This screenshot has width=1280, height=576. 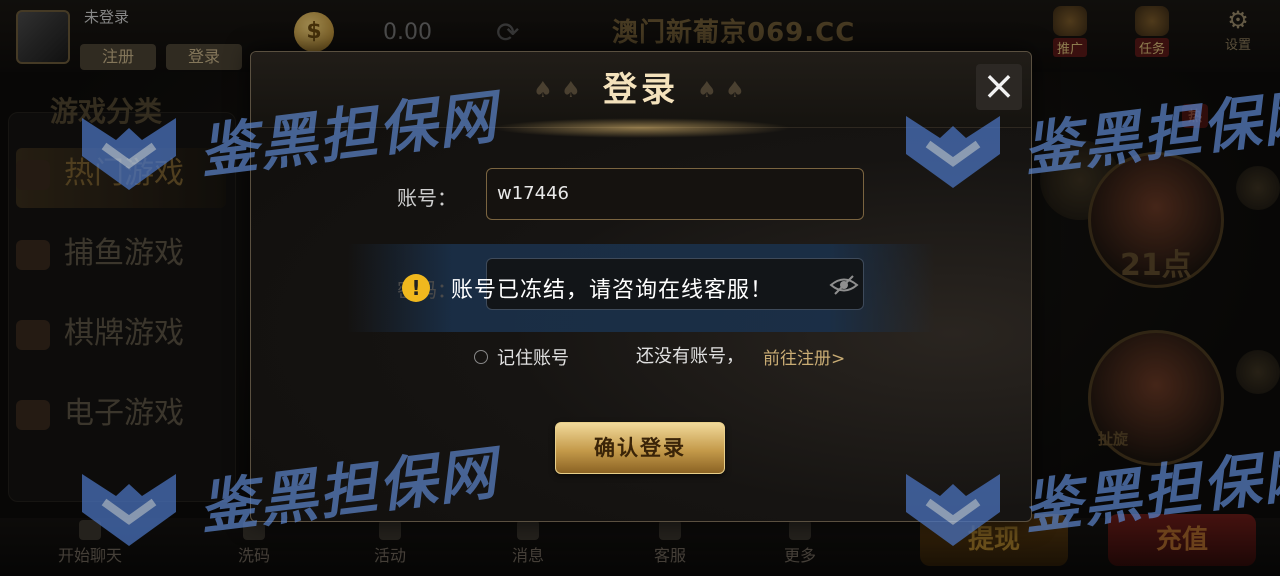 What do you see at coordinates (690, 356) in the screenshot?
I see `no-account-text: 还没有账号，` at bounding box center [690, 356].